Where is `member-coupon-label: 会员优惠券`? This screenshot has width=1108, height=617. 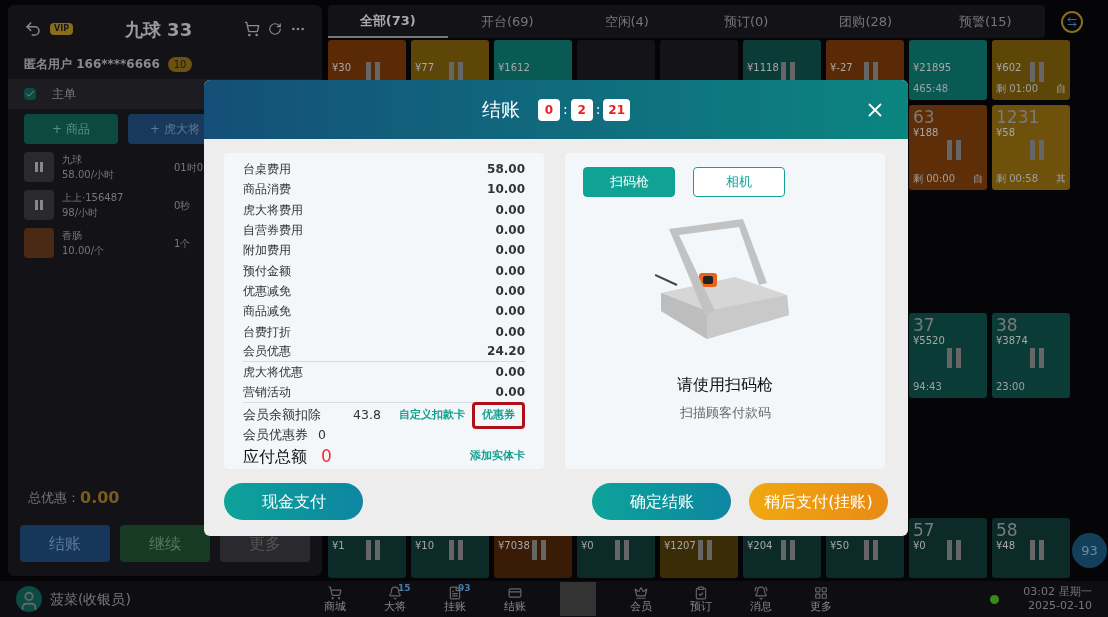 member-coupon-label: 会员优惠券 is located at coordinates (275, 435).